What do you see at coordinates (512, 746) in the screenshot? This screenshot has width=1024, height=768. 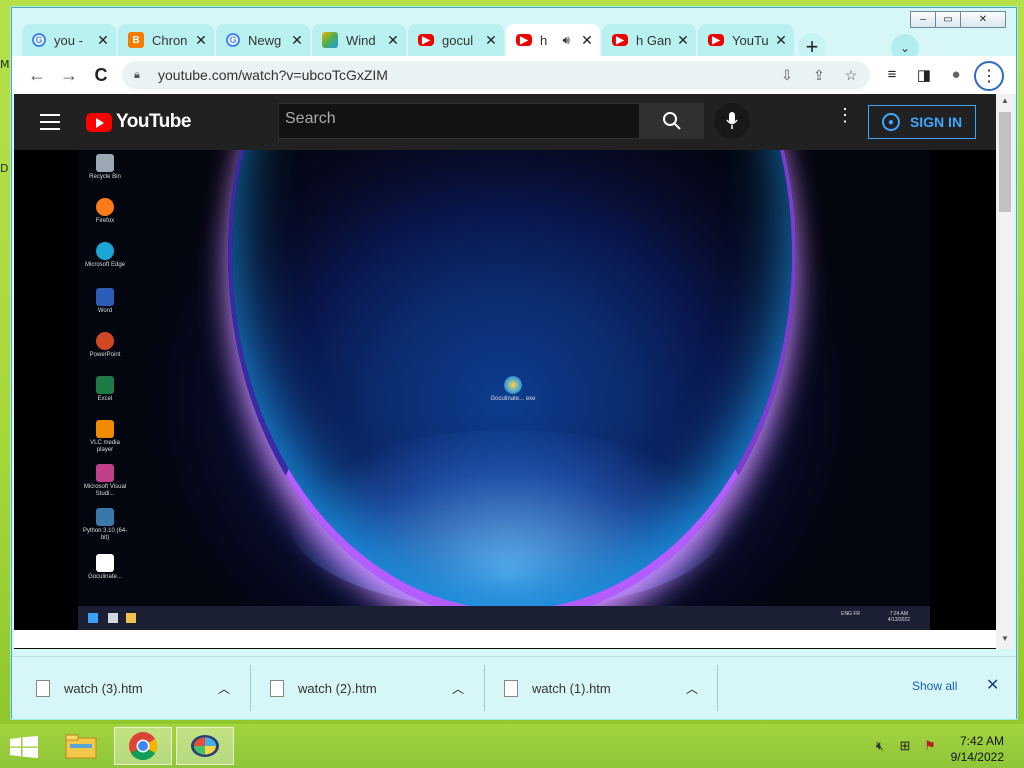 I see `windows-taskbar: 🔇︎ ⊞ ⚑ 7:42 AM 9/14/2022` at bounding box center [512, 746].